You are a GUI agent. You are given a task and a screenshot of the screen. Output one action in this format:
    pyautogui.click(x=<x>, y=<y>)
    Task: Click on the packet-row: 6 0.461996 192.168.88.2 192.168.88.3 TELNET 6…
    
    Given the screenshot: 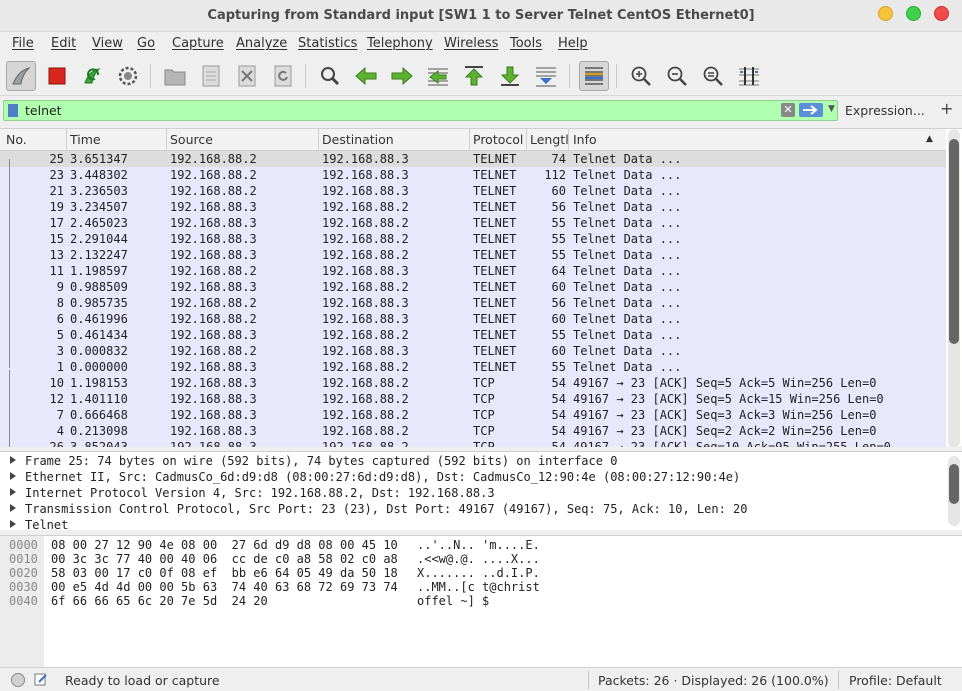 What is the action you would take?
    pyautogui.click(x=473, y=319)
    